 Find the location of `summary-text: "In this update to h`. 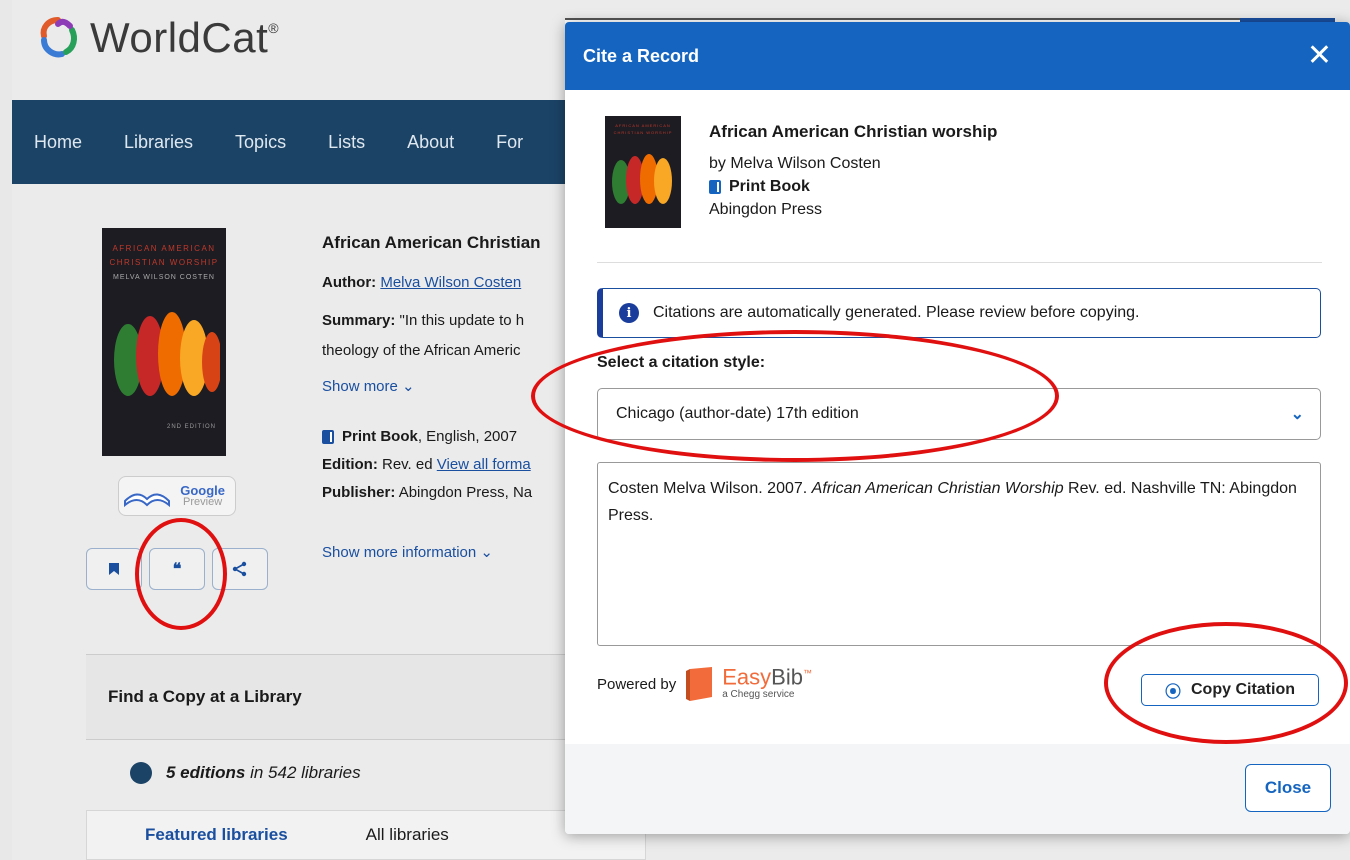

summary-text: "In this update to h is located at coordinates (462, 320).